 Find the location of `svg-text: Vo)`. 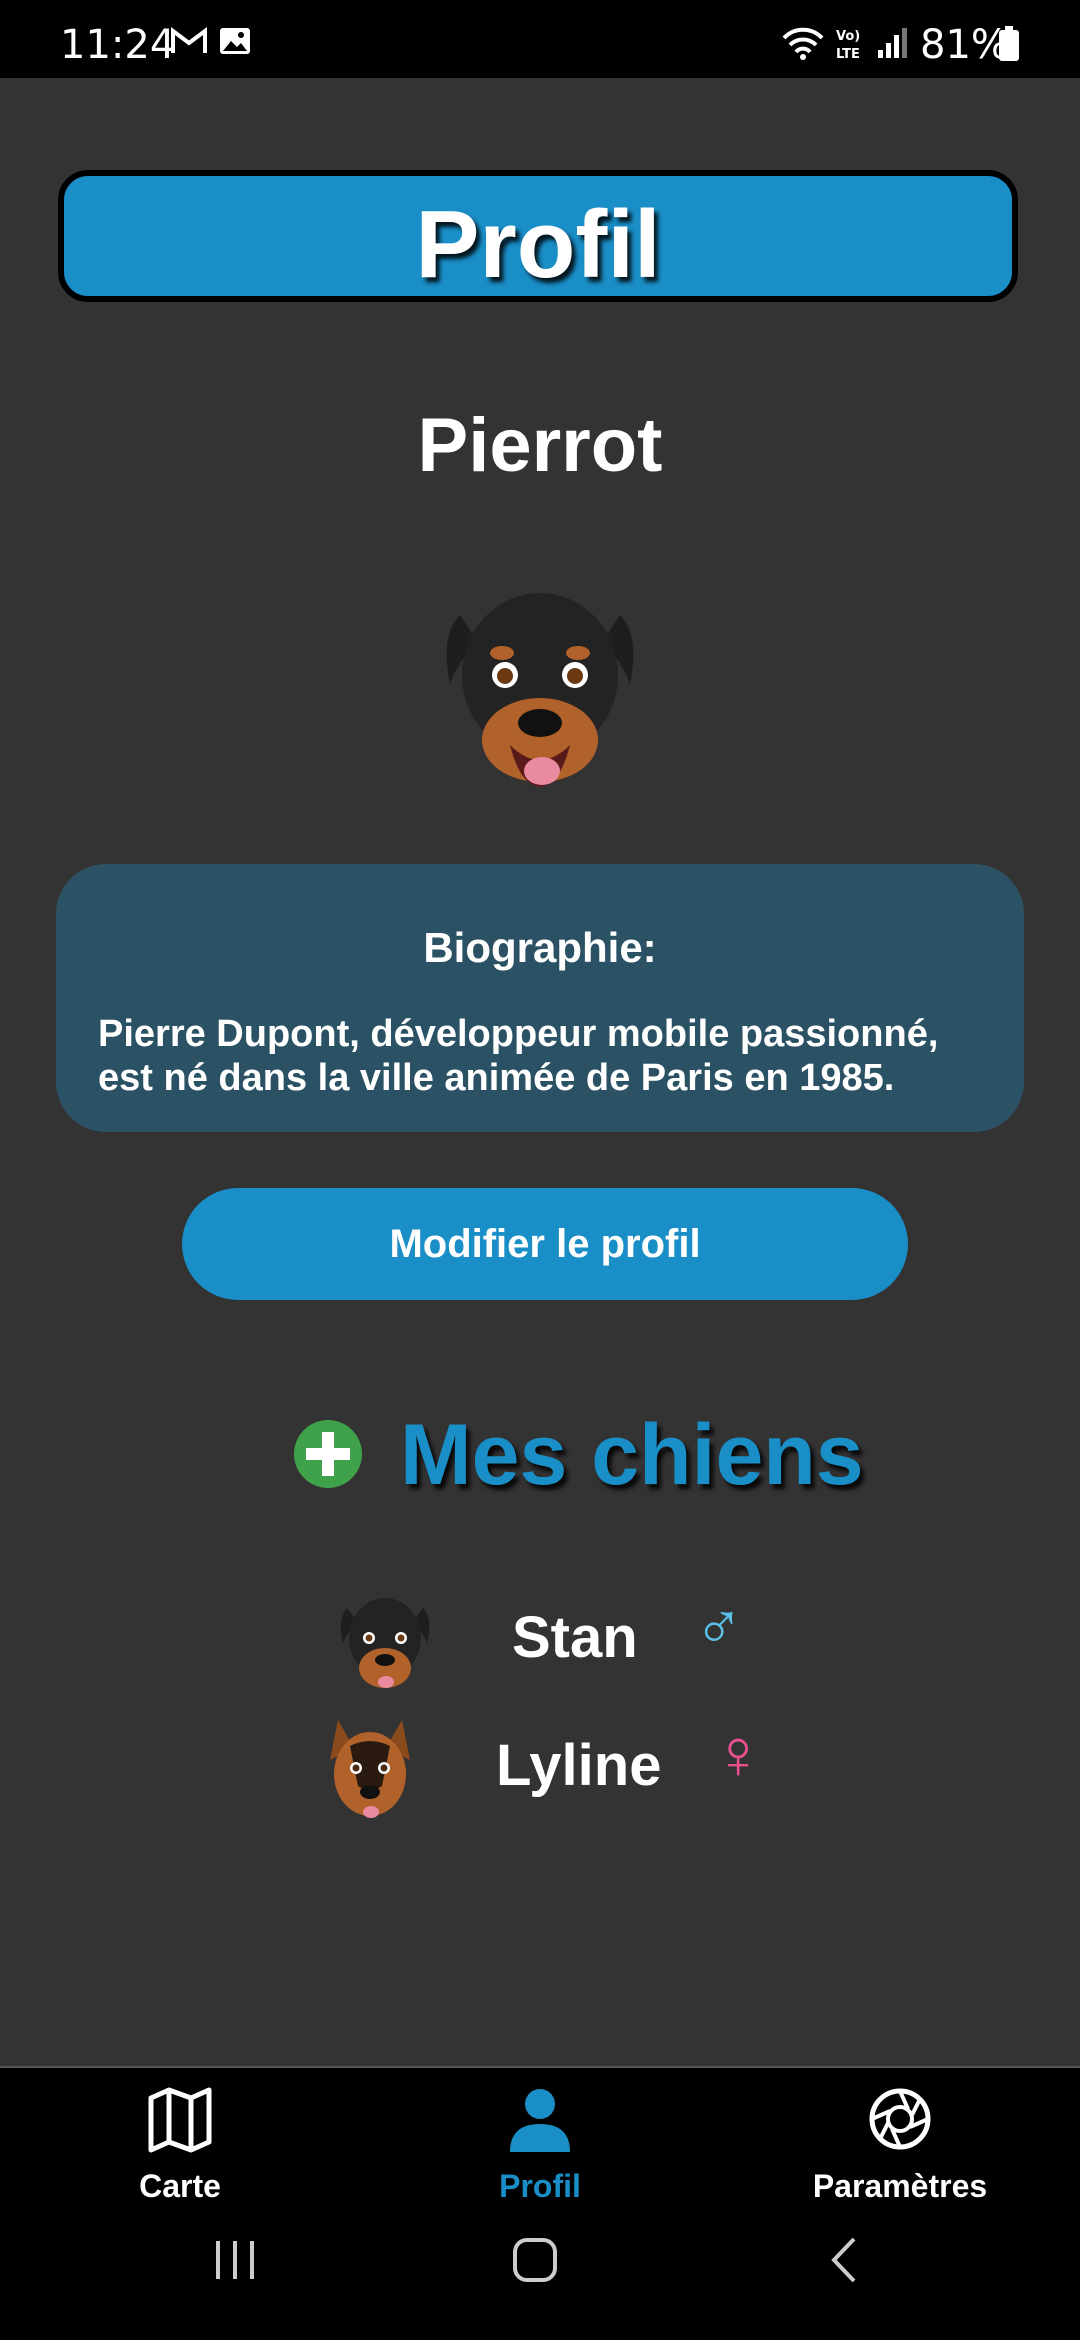

svg-text: Vo) is located at coordinates (848, 36).